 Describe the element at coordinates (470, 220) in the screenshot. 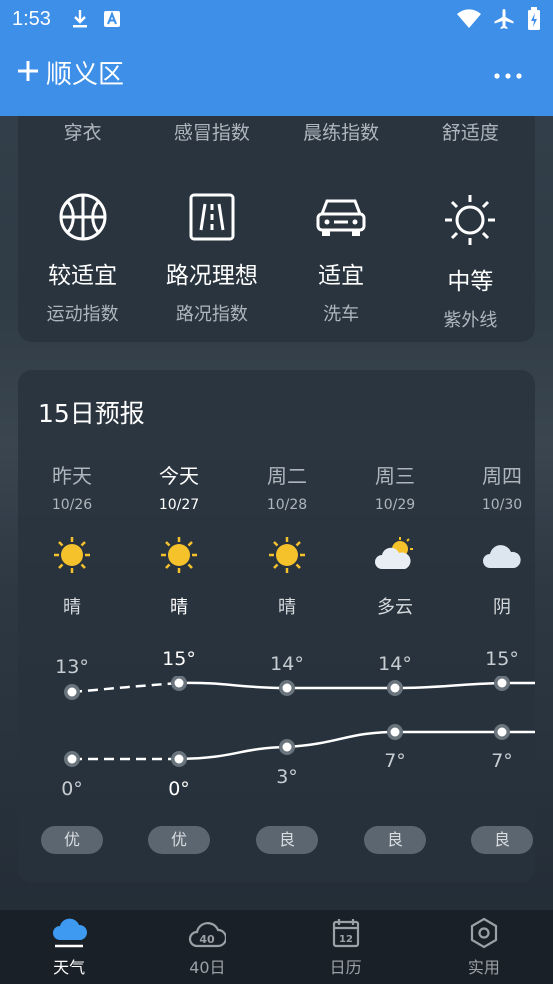

I see `sun-outline-icon` at that location.